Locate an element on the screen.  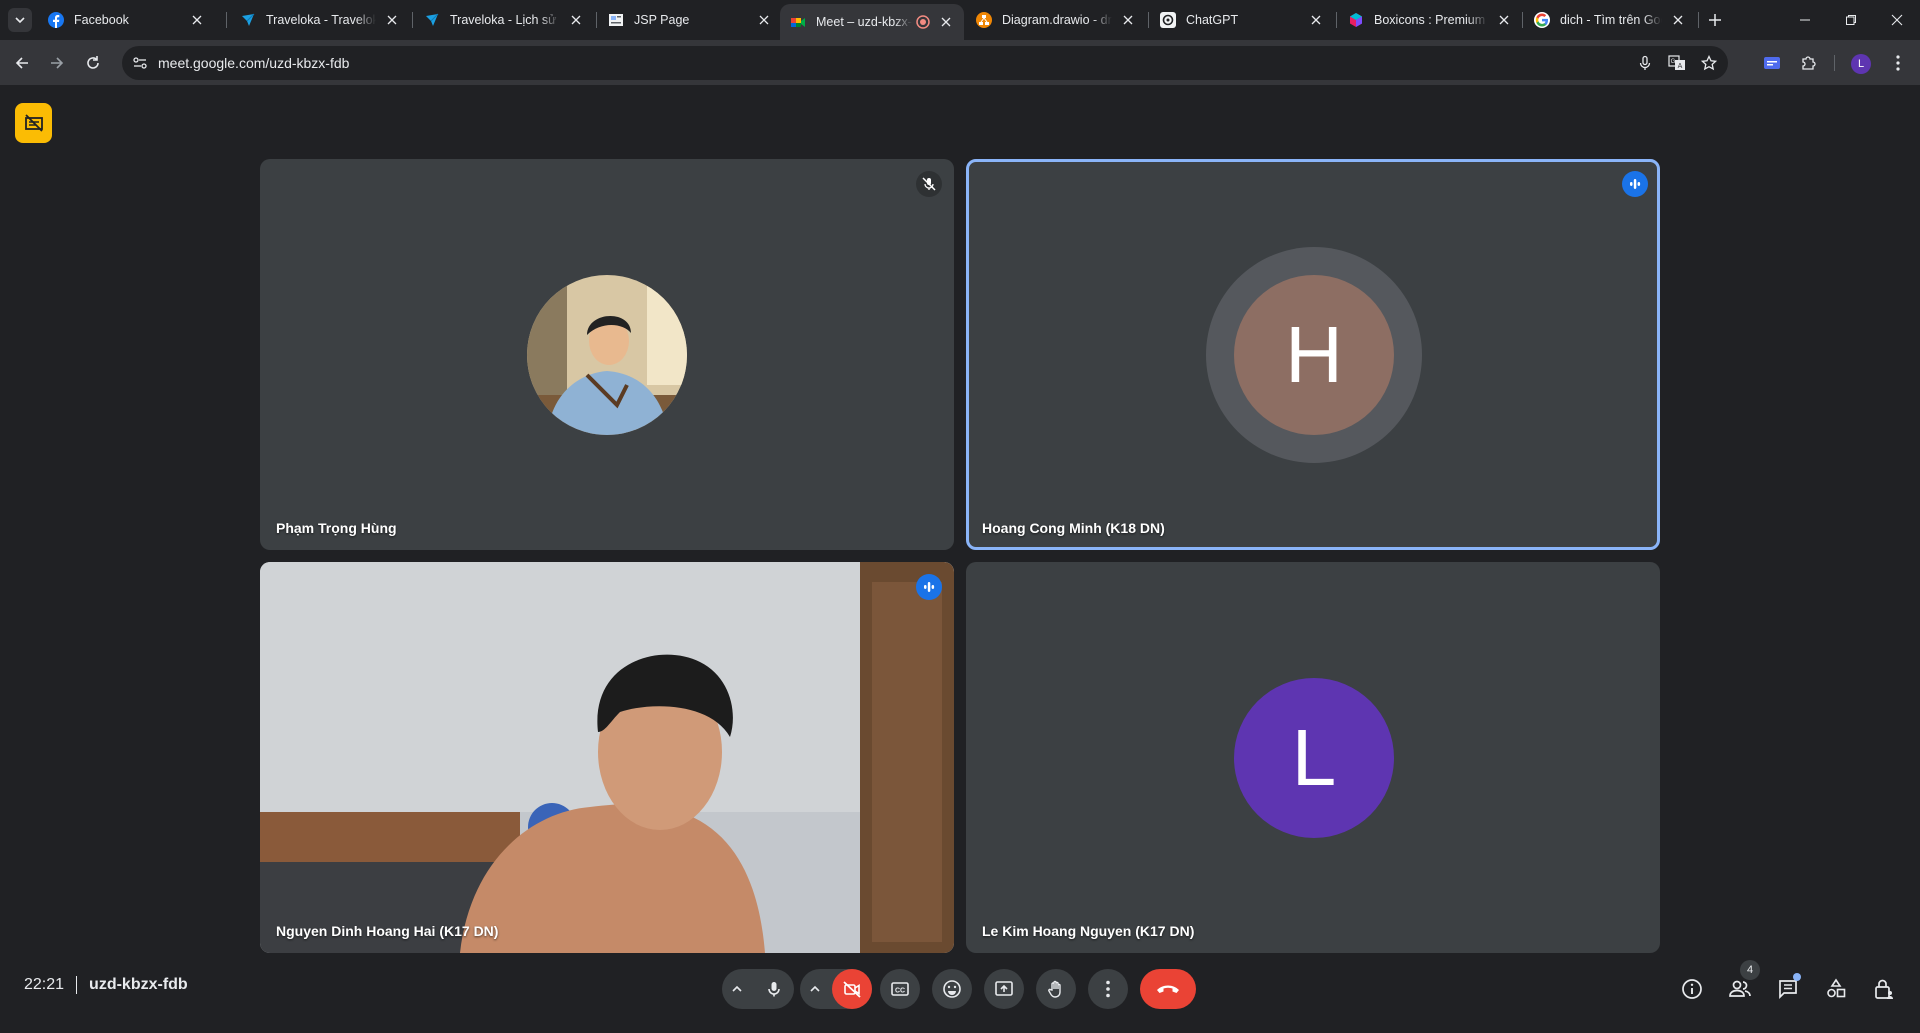
chat-button is located at coordinates (1788, 989).